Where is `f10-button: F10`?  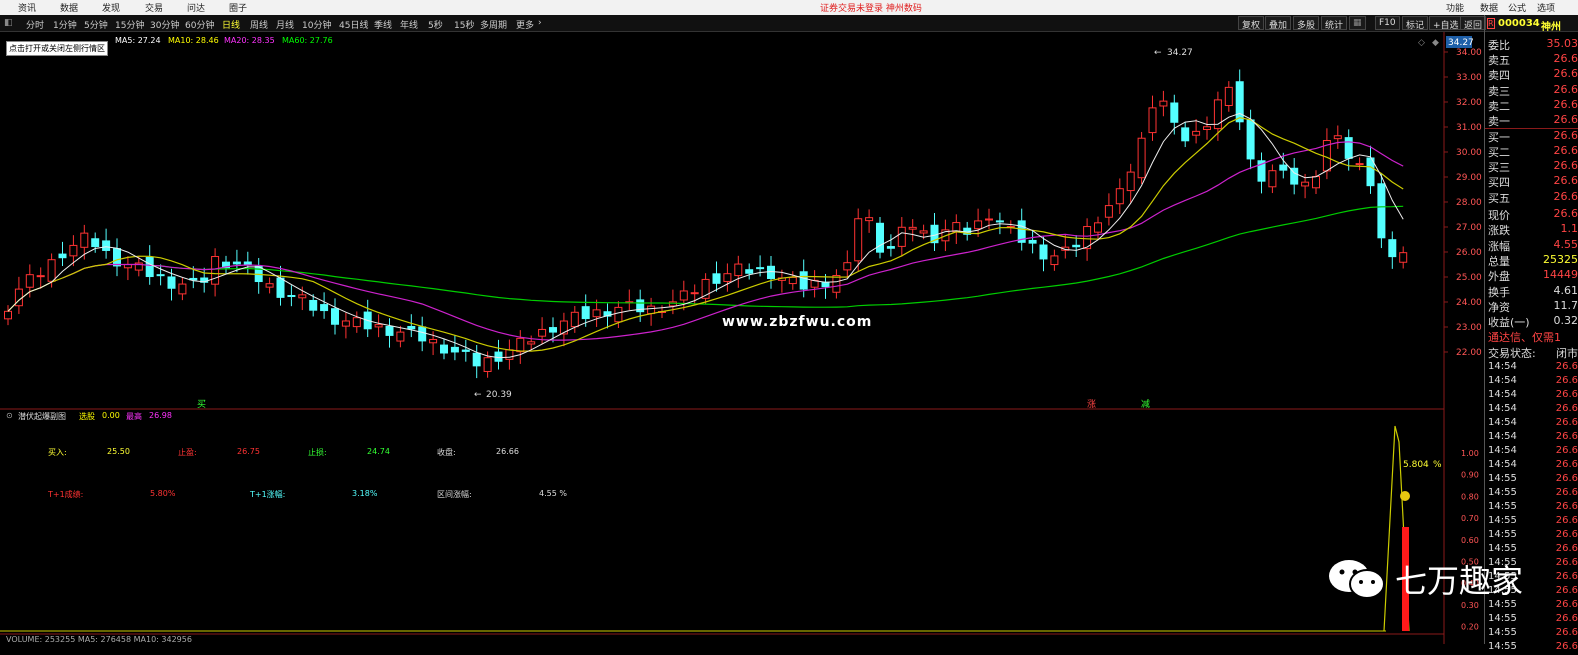 f10-button: F10 is located at coordinates (1387, 23).